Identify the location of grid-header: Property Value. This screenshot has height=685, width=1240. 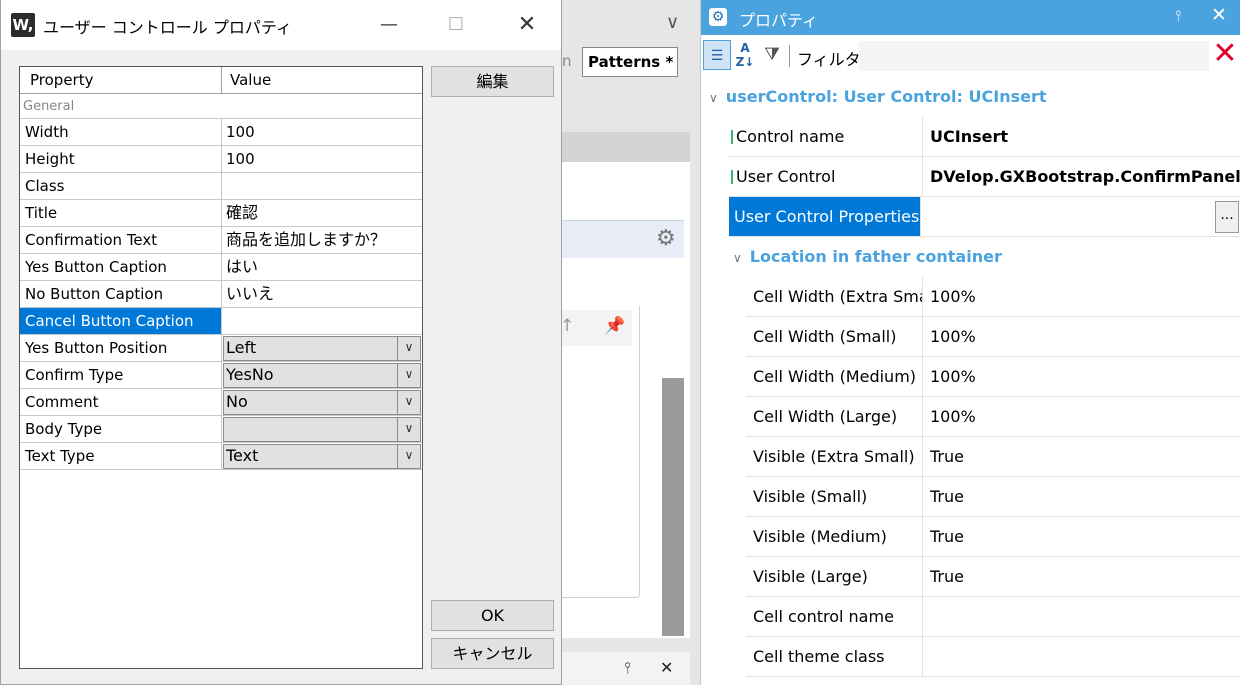
(221, 80).